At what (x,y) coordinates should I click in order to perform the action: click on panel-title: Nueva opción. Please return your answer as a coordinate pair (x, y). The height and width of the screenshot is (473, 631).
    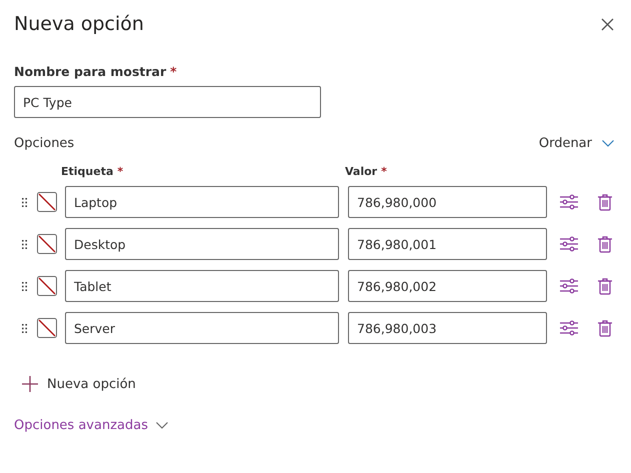
    Looking at the image, I should click on (79, 24).